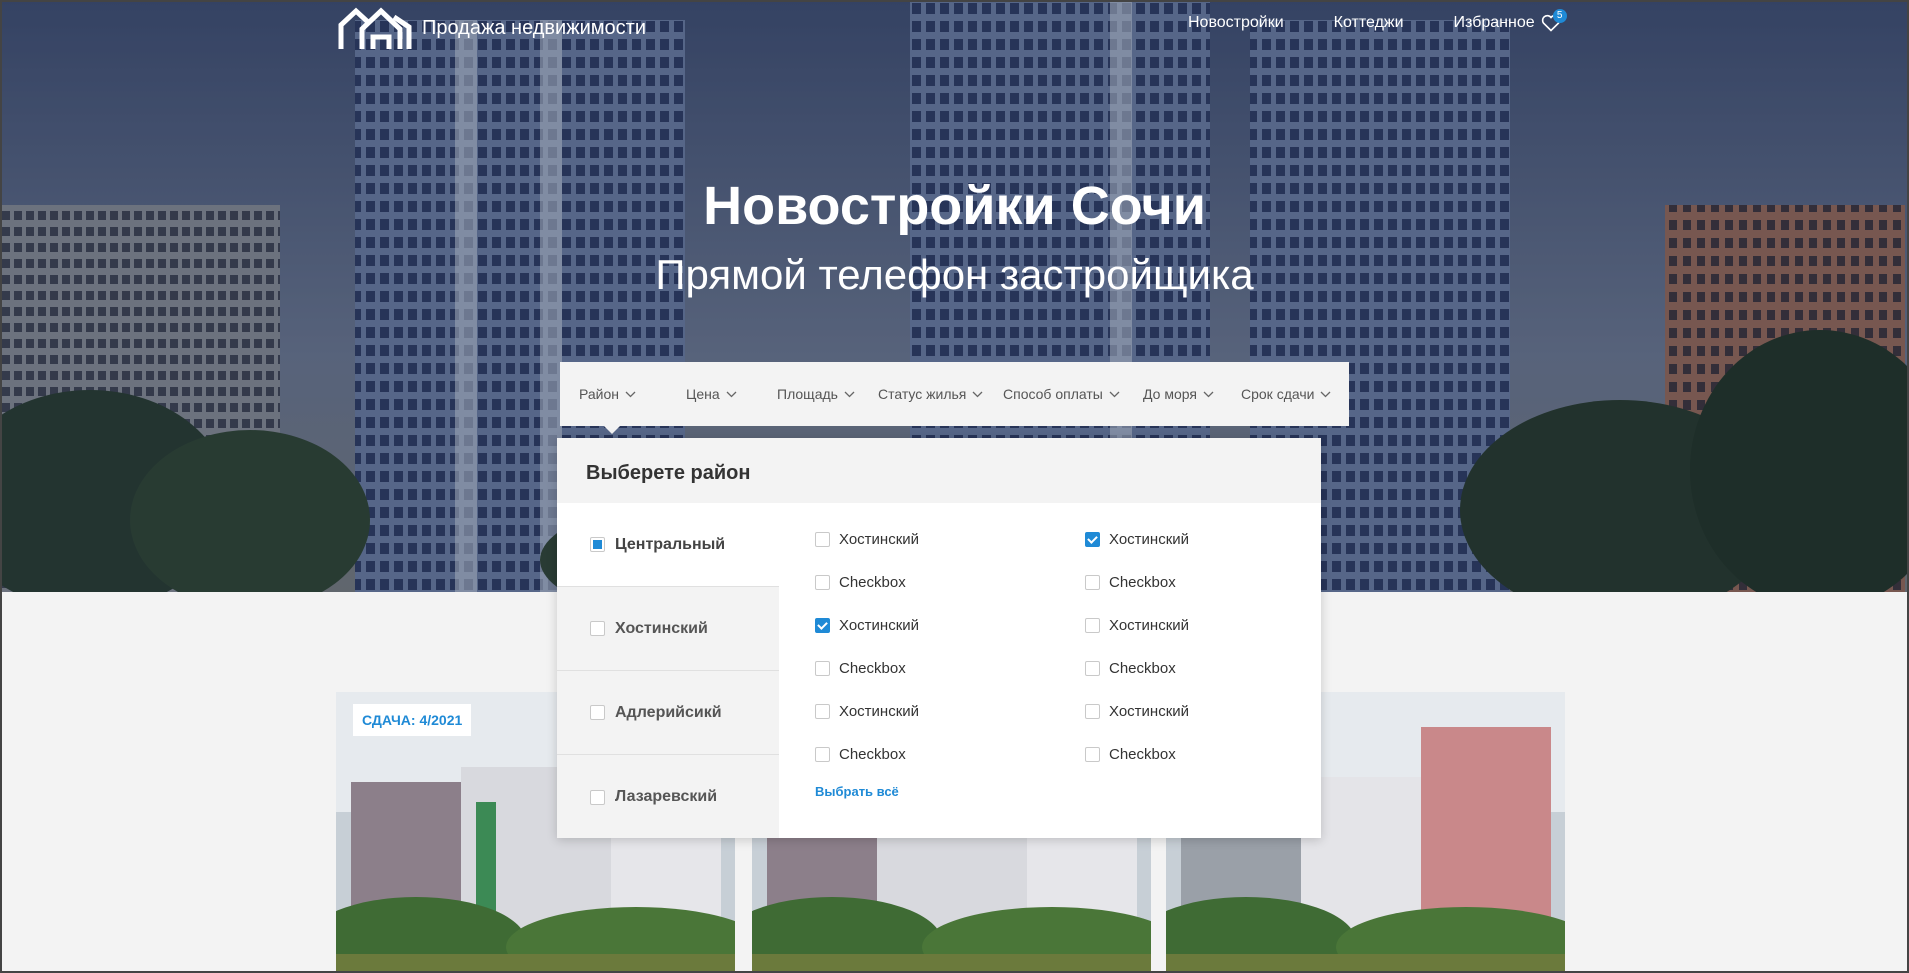 The image size is (1909, 973). I want to click on page-subtitle: Прямой телефон застройщика, so click(954, 274).